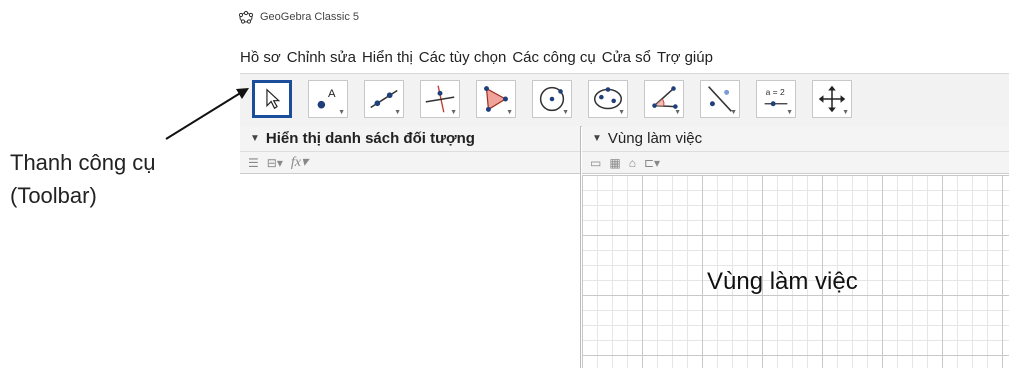  Describe the element at coordinates (655, 138) in the screenshot. I see `graphics-view-title: Vùng làm việc` at that location.